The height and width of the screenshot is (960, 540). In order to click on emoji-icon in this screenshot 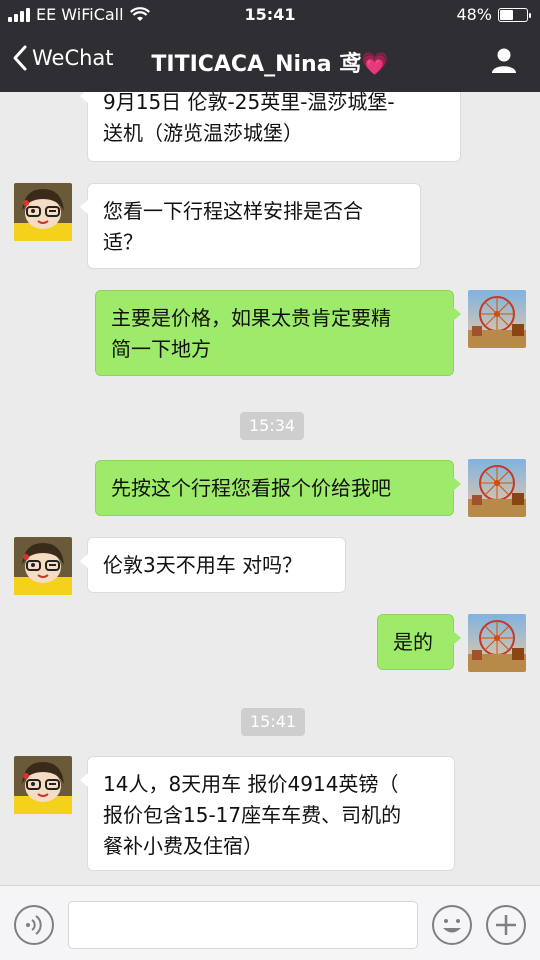, I will do `click(452, 926)`.